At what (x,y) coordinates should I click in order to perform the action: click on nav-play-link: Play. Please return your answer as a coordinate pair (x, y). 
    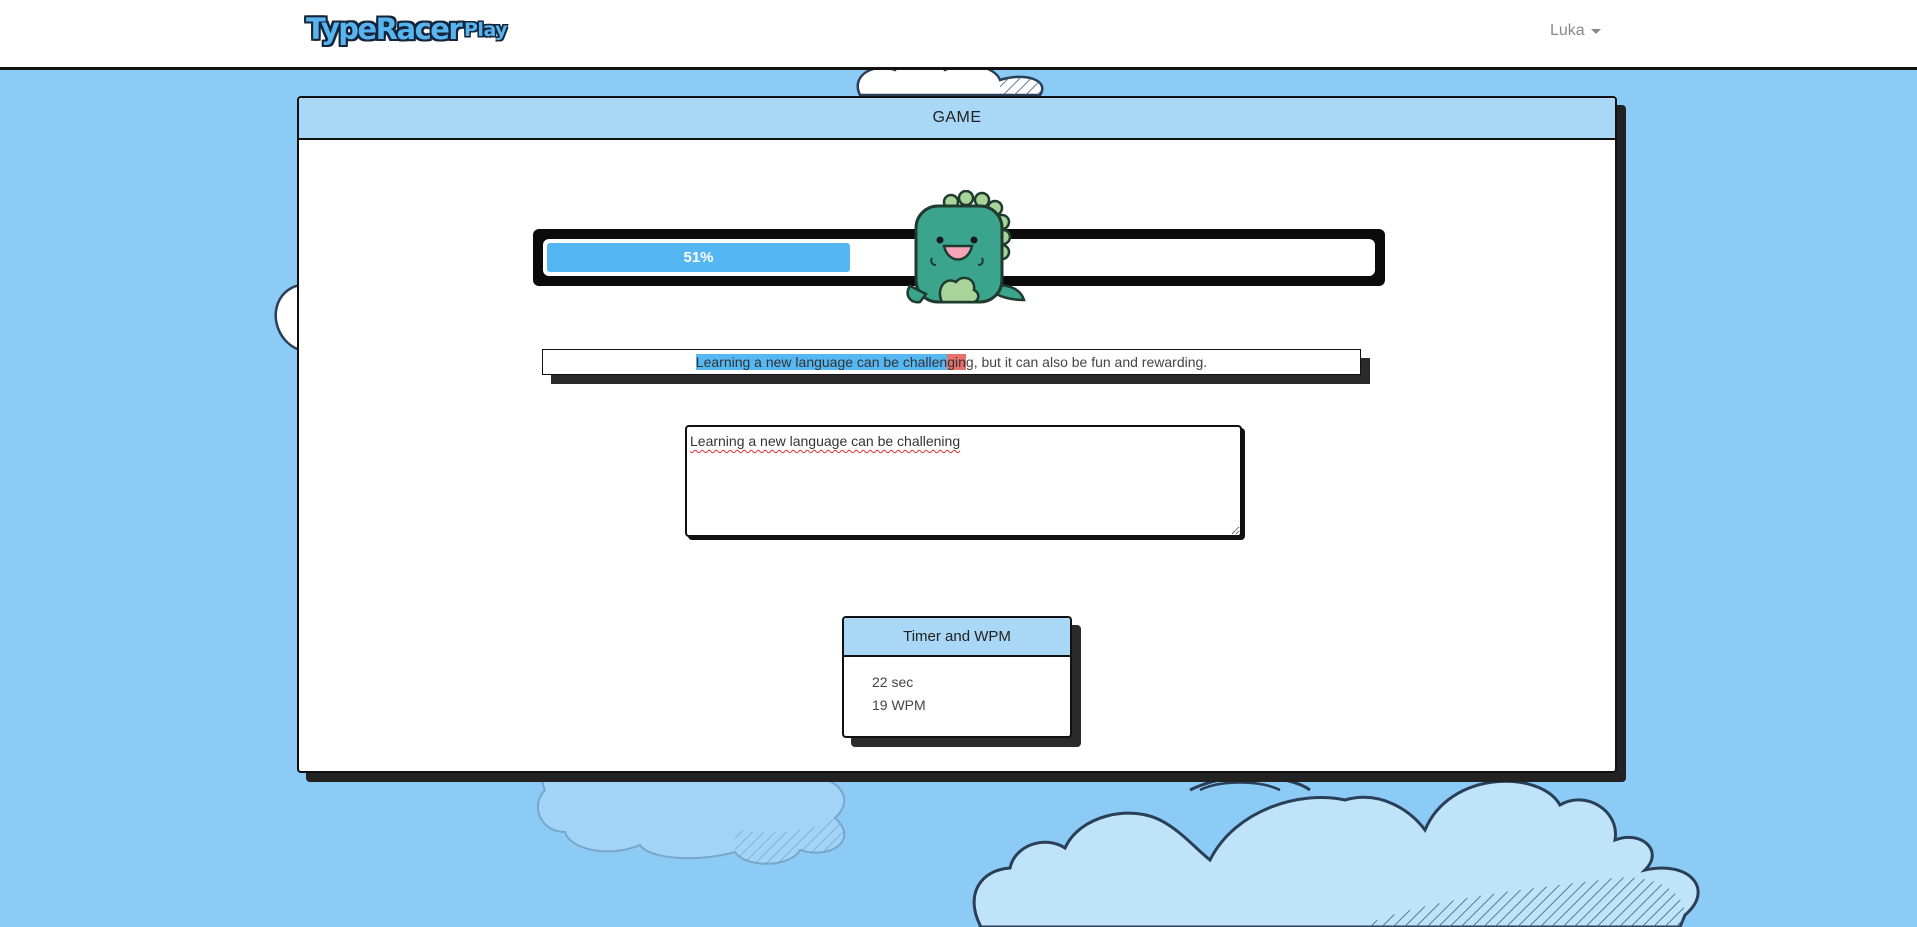
    Looking at the image, I should click on (486, 30).